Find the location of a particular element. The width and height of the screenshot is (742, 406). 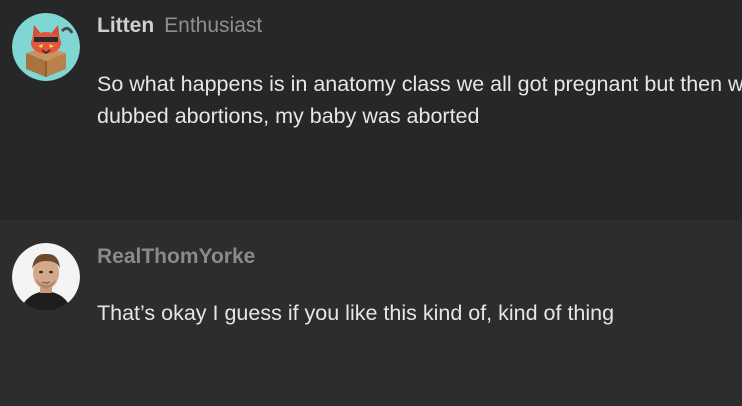

litten-cat-avatar-icon is located at coordinates (46, 47).